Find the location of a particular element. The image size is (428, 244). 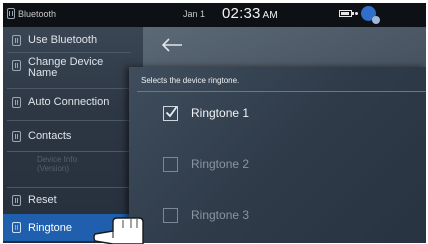

sidebar-item-label-line2: Name is located at coordinates (43, 73).